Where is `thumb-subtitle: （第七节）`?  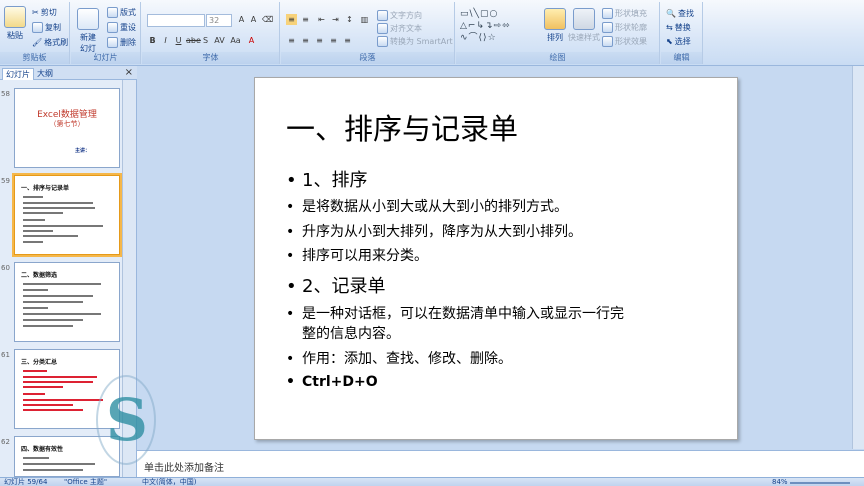
thumb-subtitle: （第七节） is located at coordinates (67, 124).